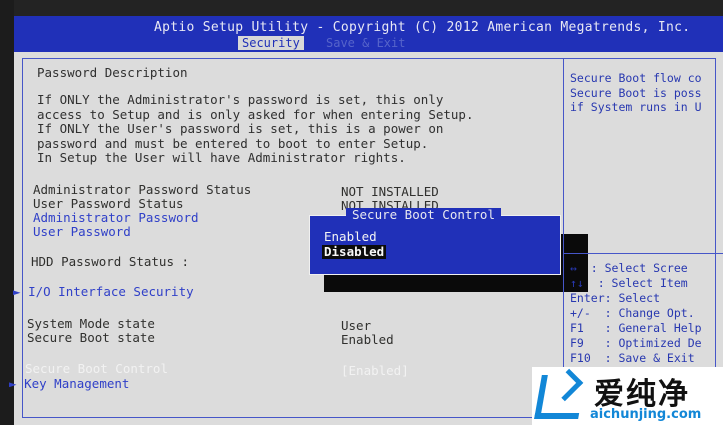 The height and width of the screenshot is (425, 723). What do you see at coordinates (91, 337) in the screenshot?
I see `secure-boot-state-label: Secure Boot state` at bounding box center [91, 337].